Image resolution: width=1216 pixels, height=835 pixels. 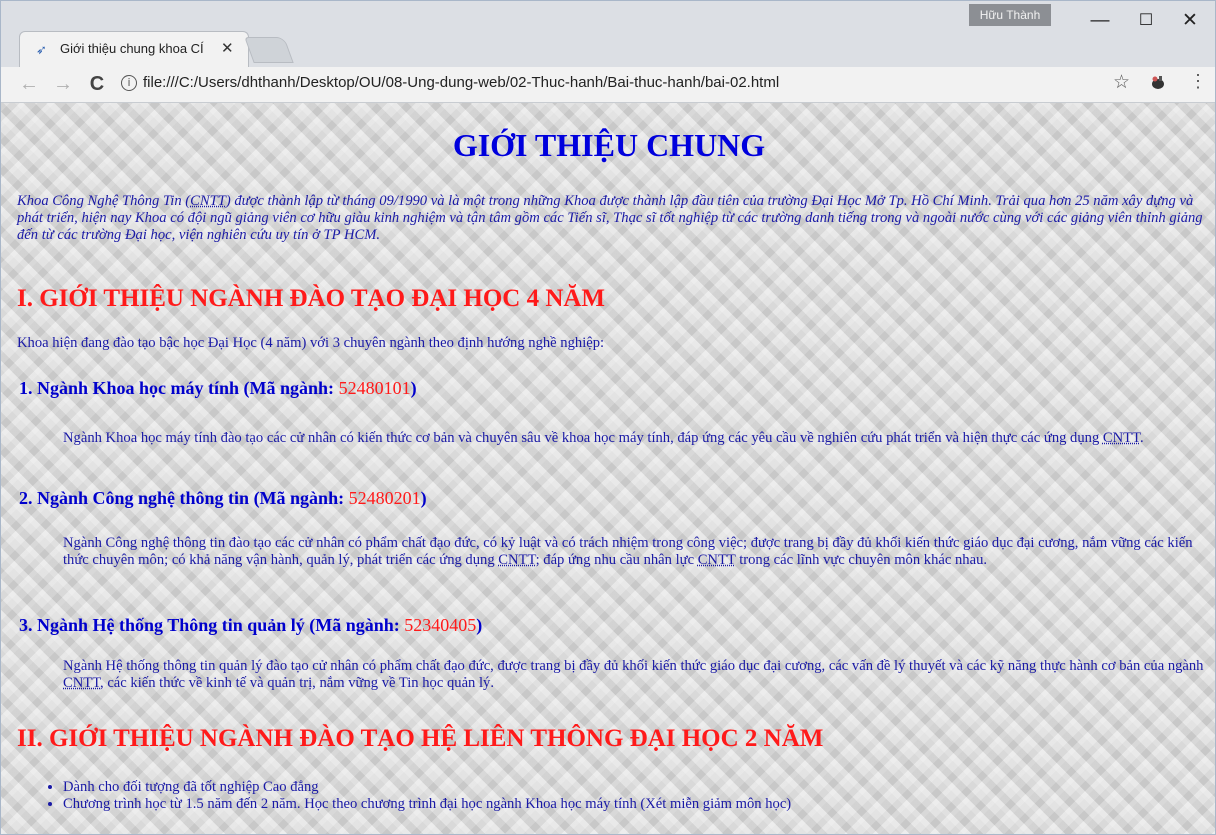 What do you see at coordinates (413, 388) in the screenshot?
I see `major-1-paren: )` at bounding box center [413, 388].